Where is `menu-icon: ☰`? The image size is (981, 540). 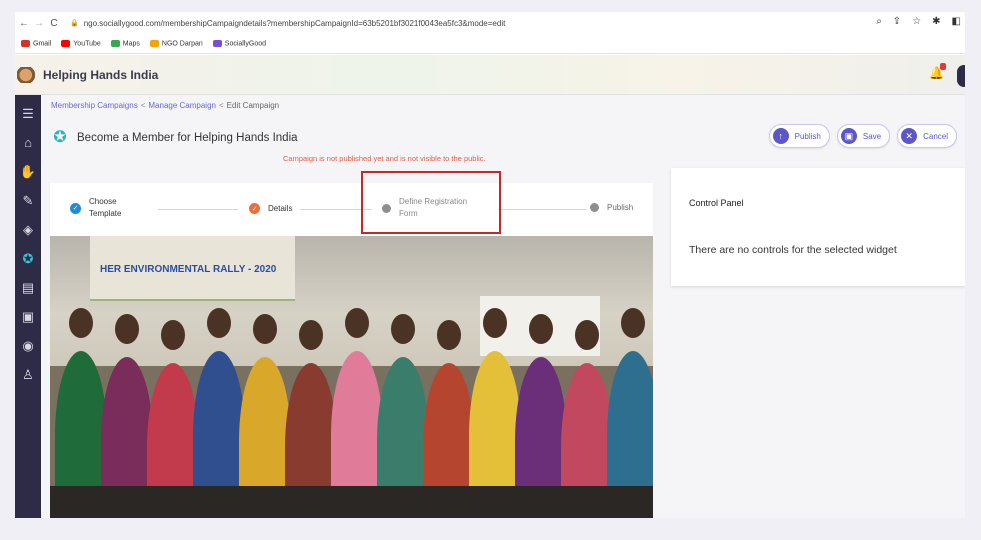 menu-icon: ☰ is located at coordinates (28, 113).